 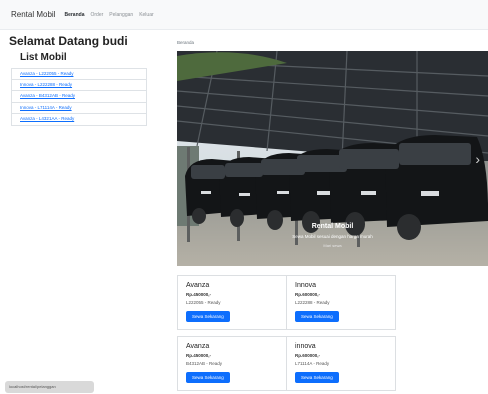 What do you see at coordinates (477, 159) in the screenshot?
I see `chevron-right-icon: ›` at bounding box center [477, 159].